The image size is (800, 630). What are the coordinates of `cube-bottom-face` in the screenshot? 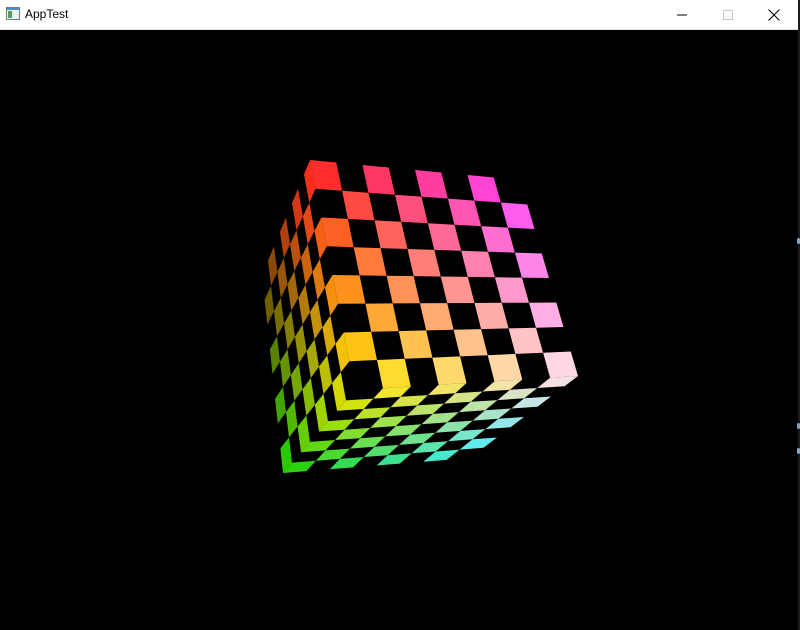 It's located at (430, 424).